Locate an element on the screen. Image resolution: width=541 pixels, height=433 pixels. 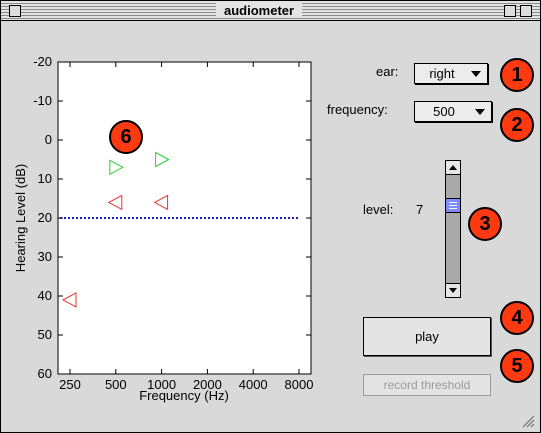
ear-label: ear: is located at coordinates (387, 71).